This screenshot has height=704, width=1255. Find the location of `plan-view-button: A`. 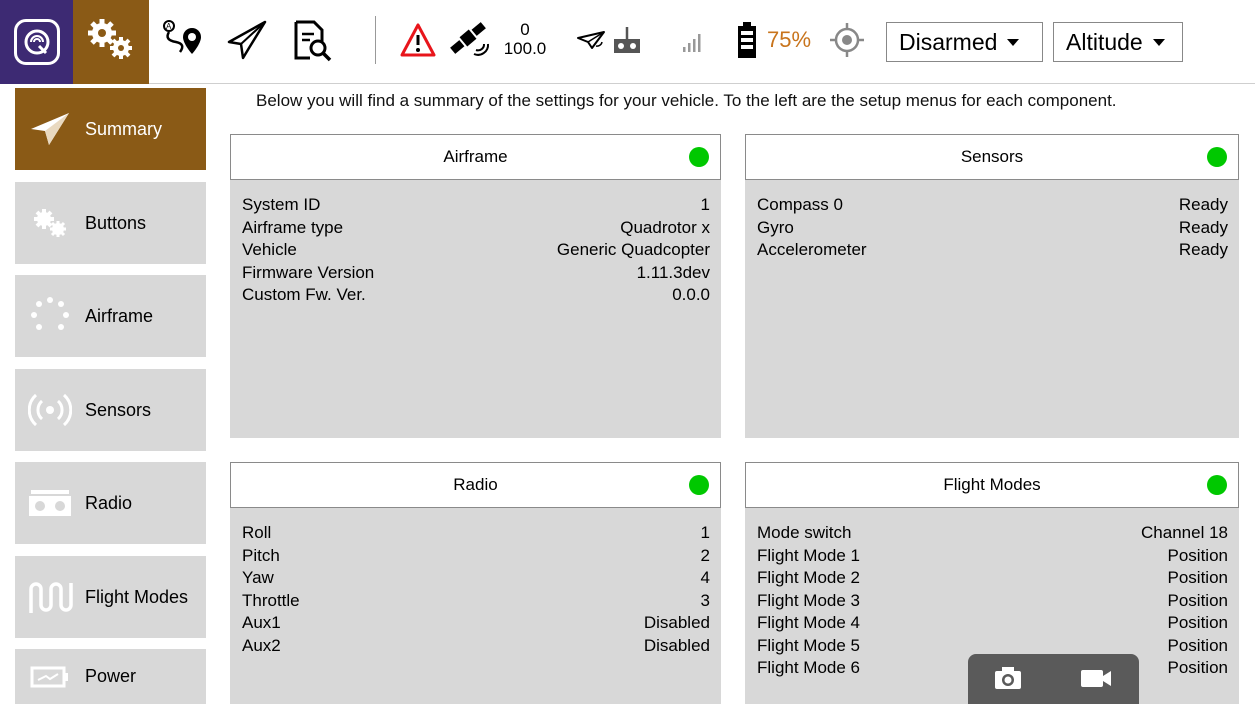

plan-view-button: A is located at coordinates (183, 42).